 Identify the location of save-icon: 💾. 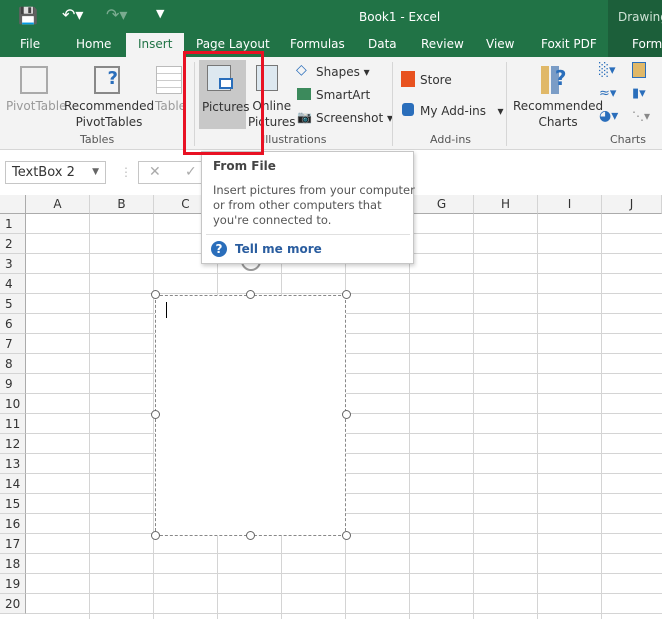
(28, 15).